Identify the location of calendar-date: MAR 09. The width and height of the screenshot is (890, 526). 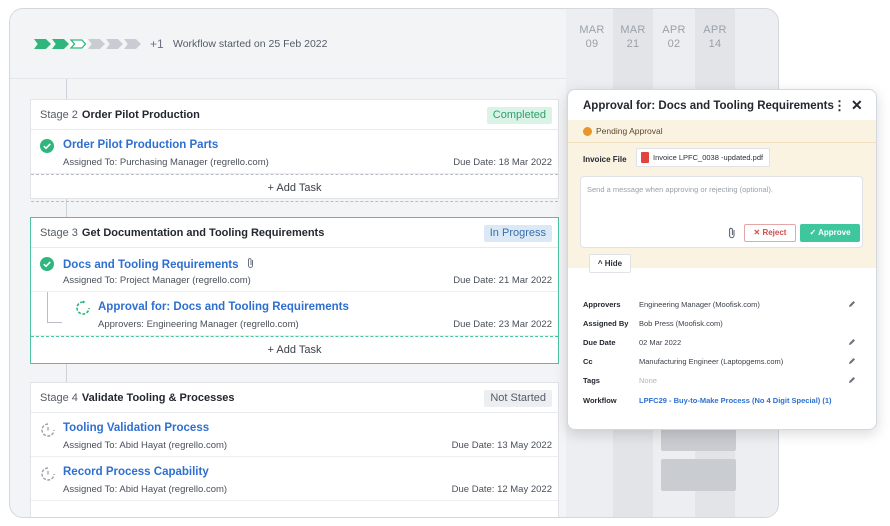
(592, 37).